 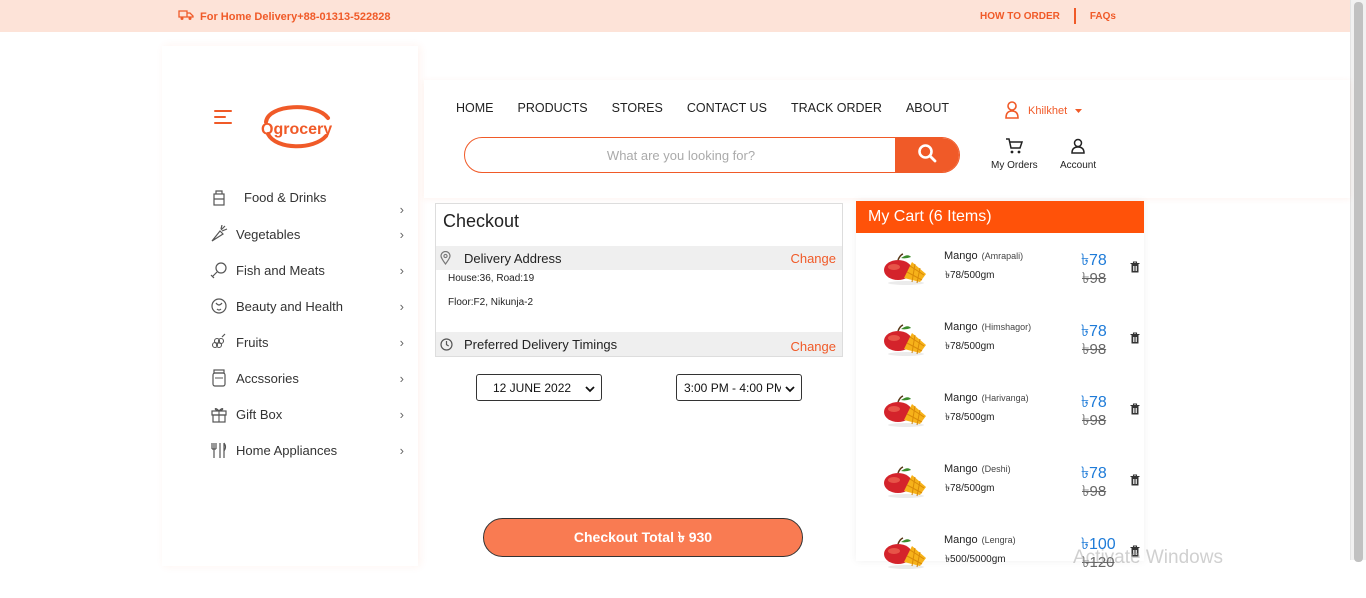 I want to click on nav-stores: STORES, so click(x=637, y=108).